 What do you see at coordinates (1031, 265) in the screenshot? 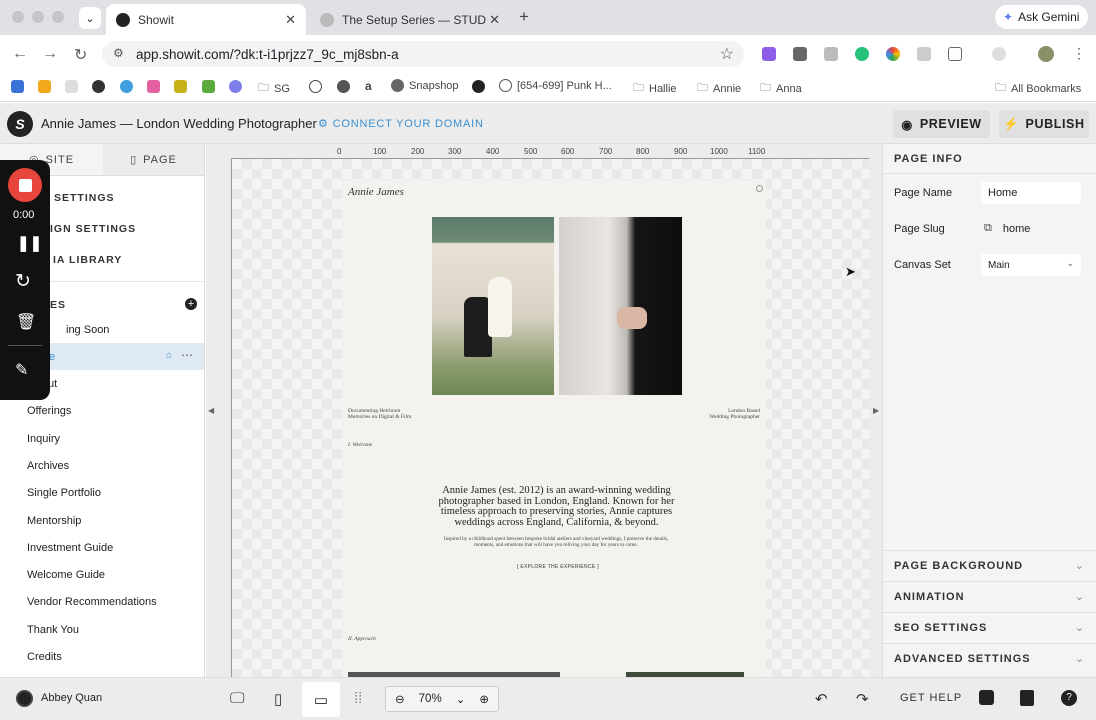
I see `canvas-set-select: Main ⌄` at bounding box center [1031, 265].